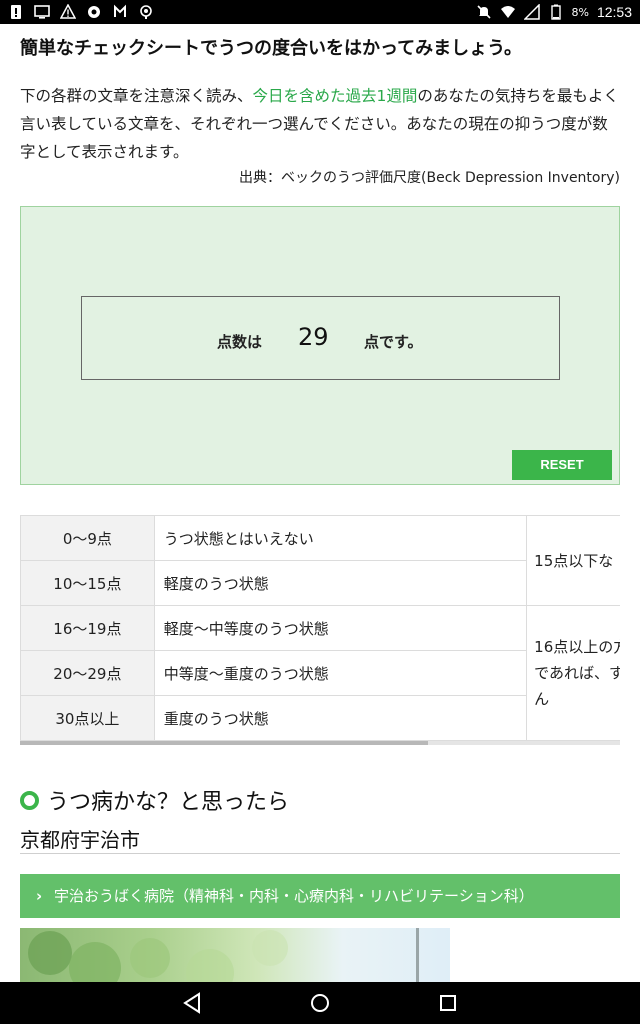 This screenshot has width=640, height=1024. Describe the element at coordinates (448, 1003) in the screenshot. I see `recents-icon` at that location.